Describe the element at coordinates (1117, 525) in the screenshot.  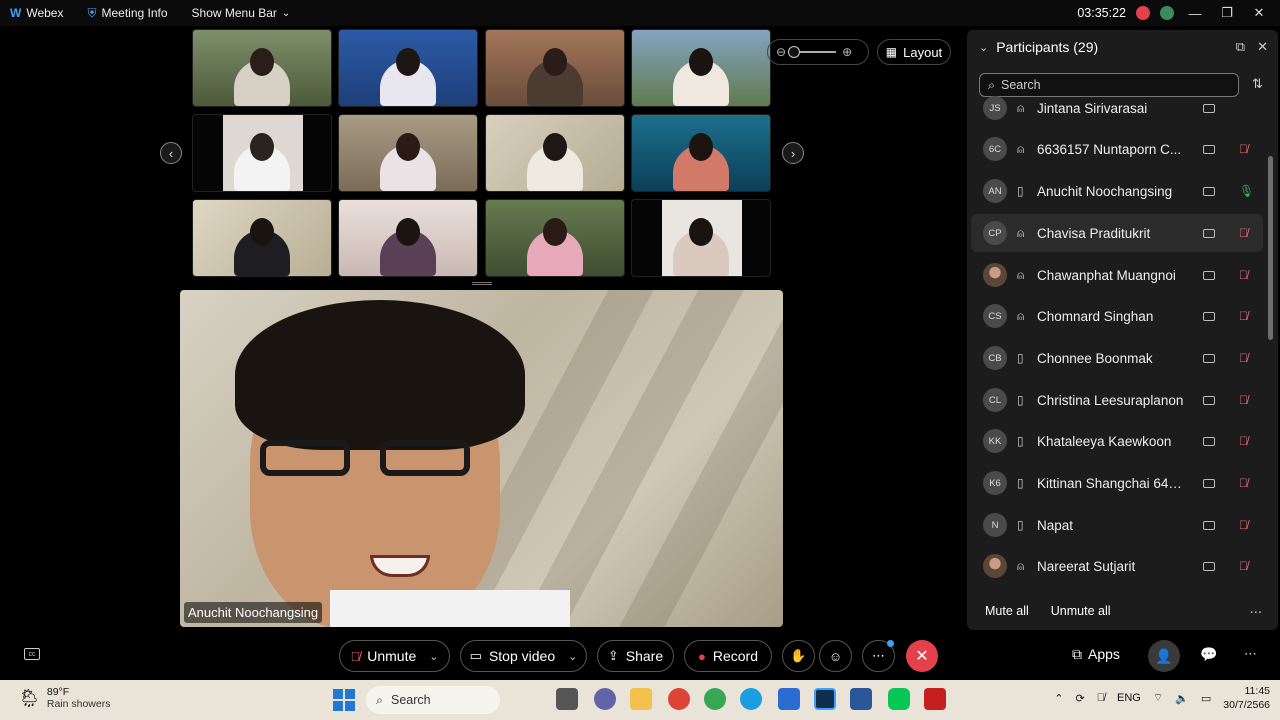
I see `participant-row: N ▯ Napat 🎙̸` at that location.